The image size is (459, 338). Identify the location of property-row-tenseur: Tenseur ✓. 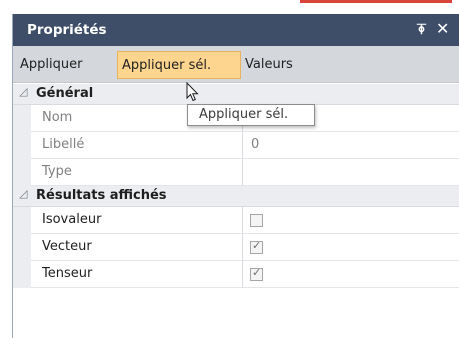
(236, 274).